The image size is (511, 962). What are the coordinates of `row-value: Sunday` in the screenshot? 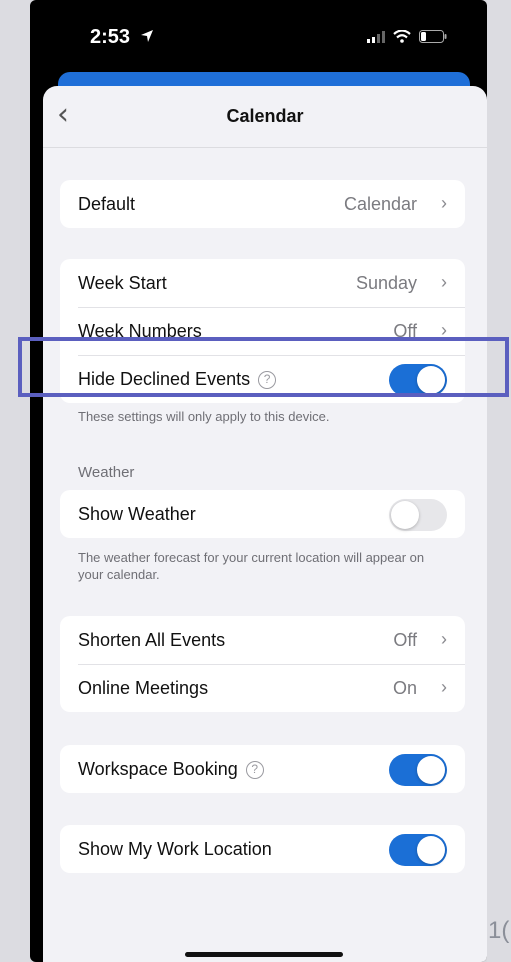 It's located at (386, 283).